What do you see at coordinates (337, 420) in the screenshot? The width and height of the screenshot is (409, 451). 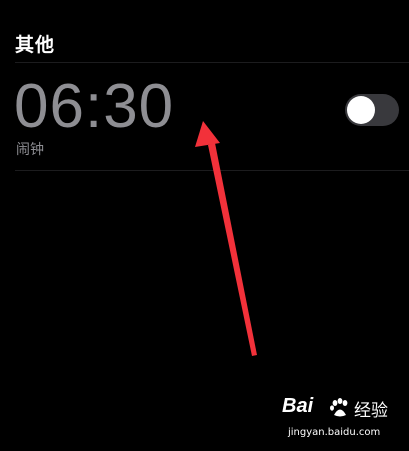 I see `baidu-watermark: Bai 经验 jingyan.baidu.com` at bounding box center [337, 420].